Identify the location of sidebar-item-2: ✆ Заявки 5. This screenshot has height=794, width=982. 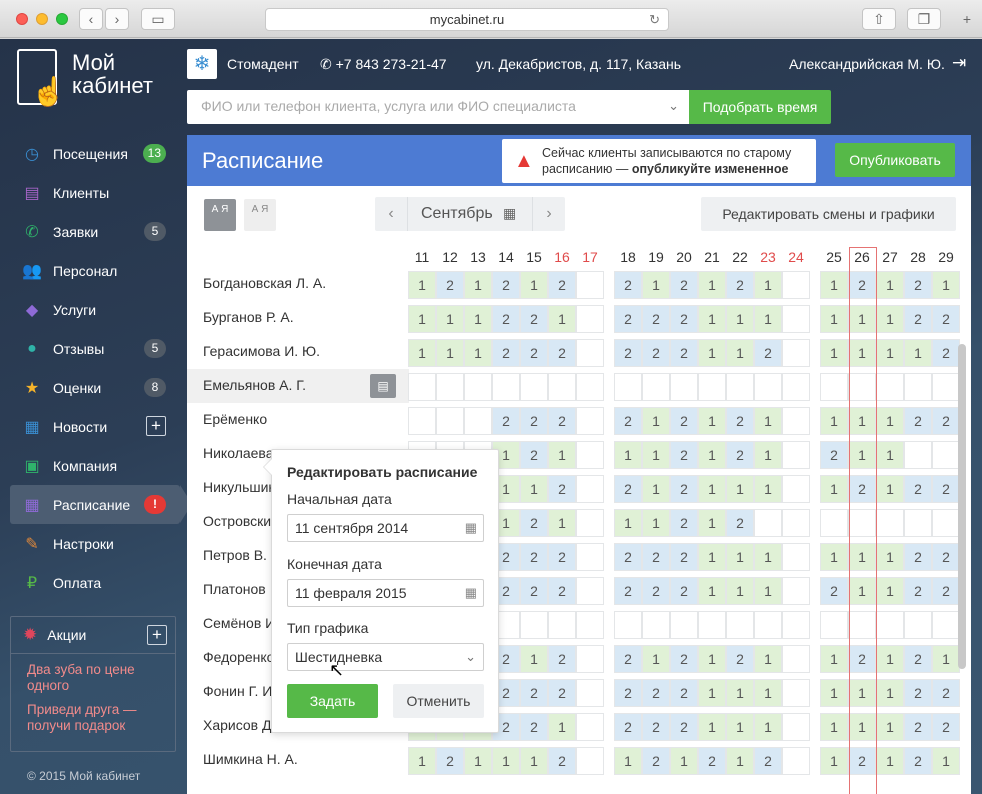
(95, 231).